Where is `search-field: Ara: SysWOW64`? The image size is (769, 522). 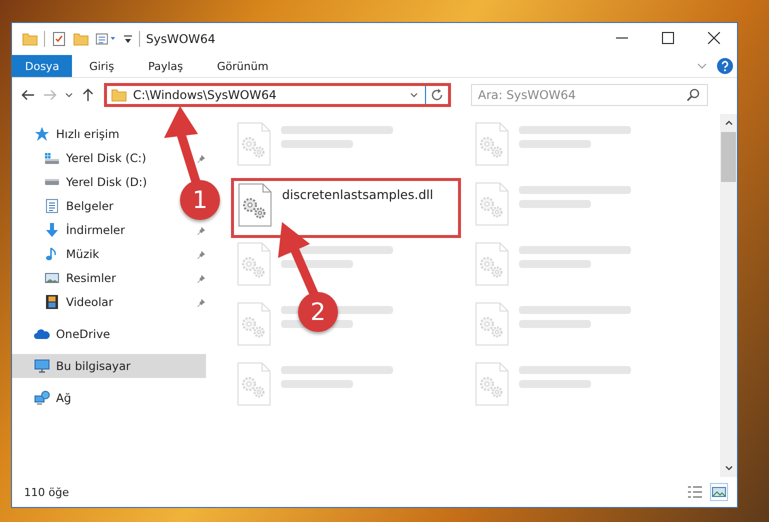
search-field: Ara: SysWOW64 is located at coordinates (589, 95).